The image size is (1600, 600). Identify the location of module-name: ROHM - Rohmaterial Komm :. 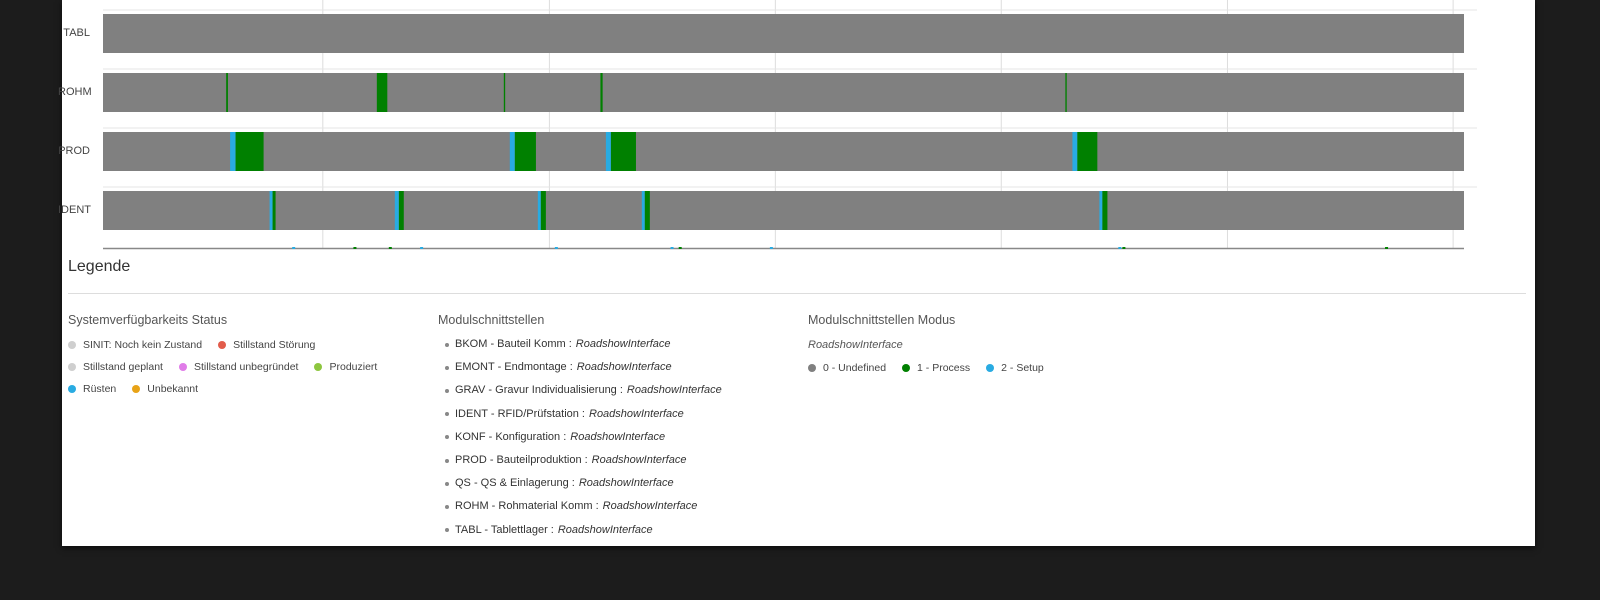
(527, 506).